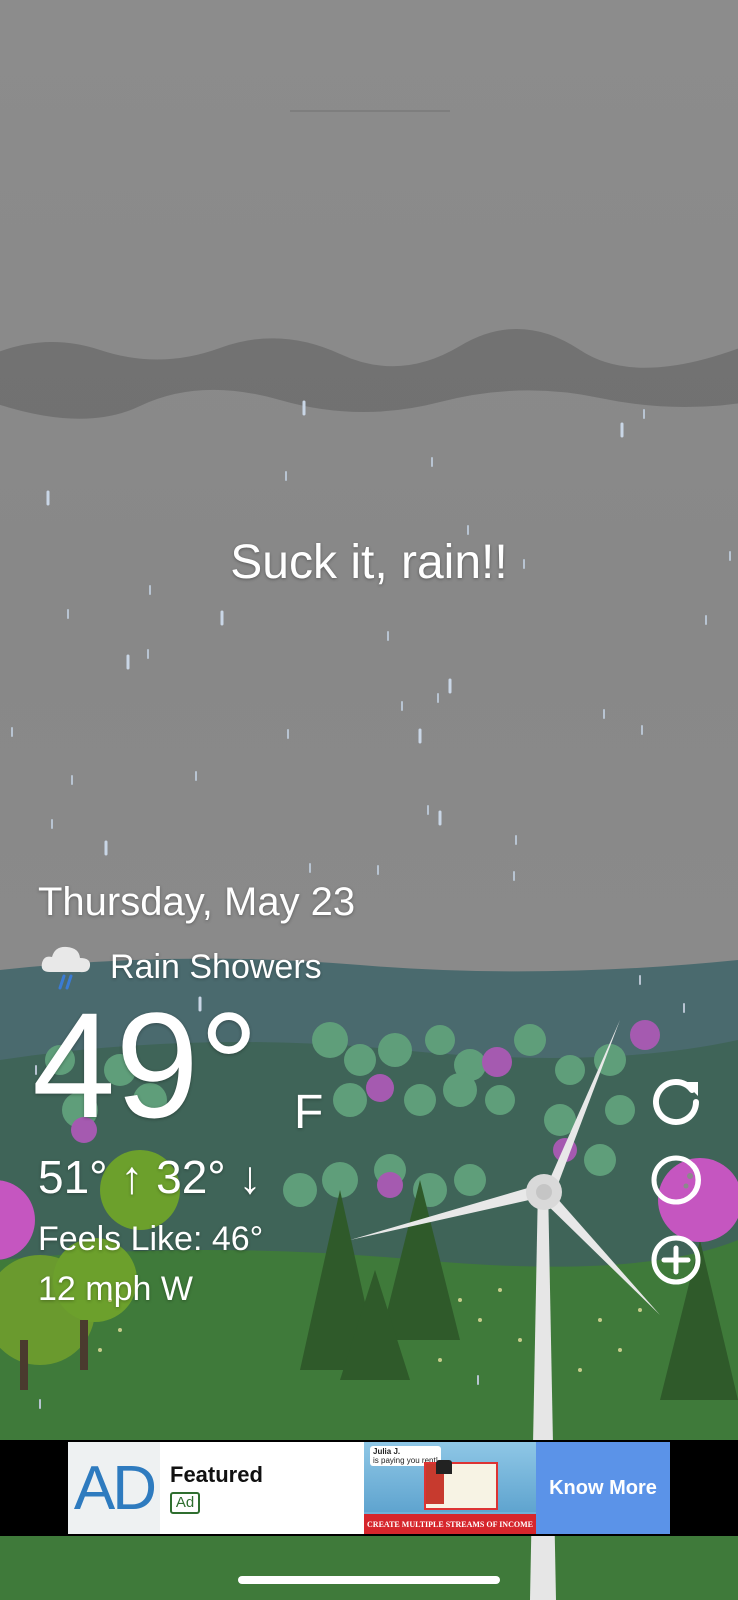  What do you see at coordinates (369, 374) in the screenshot?
I see `storm-cloud-band` at bounding box center [369, 374].